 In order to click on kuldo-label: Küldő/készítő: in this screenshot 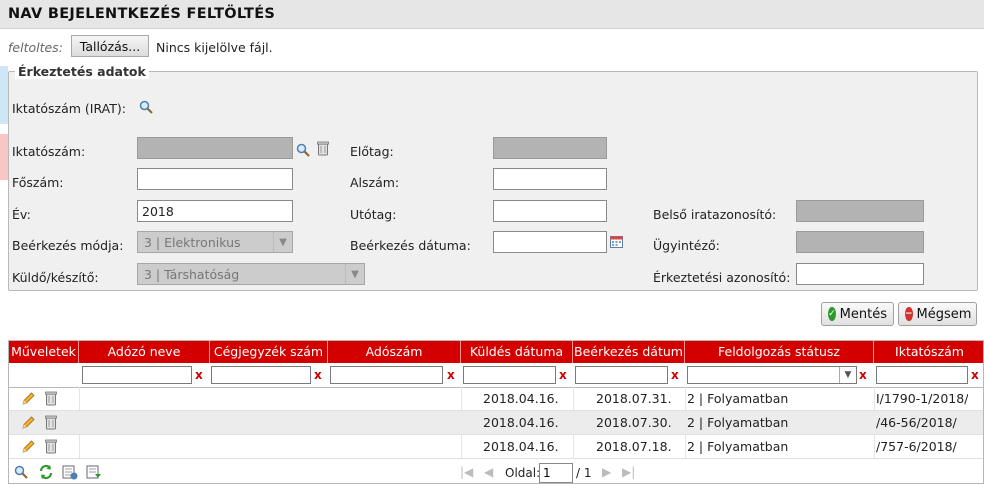, I will do `click(55, 277)`.